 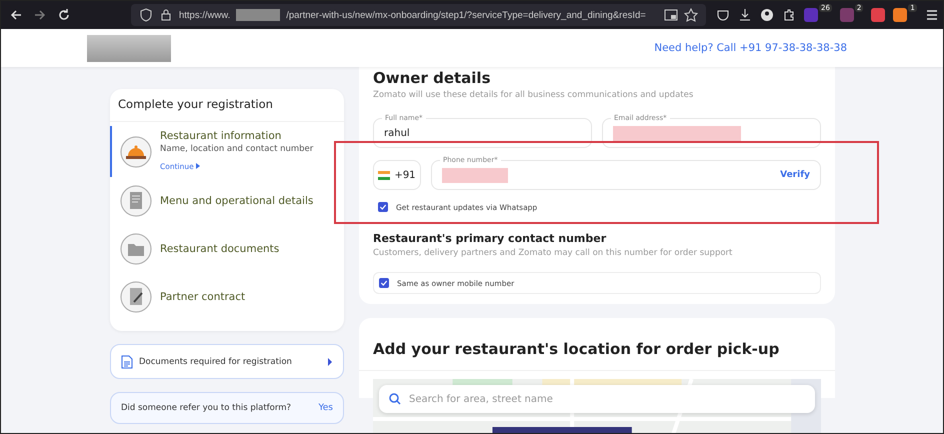 I want to click on search-input: Search for area, street name, so click(x=606, y=399).